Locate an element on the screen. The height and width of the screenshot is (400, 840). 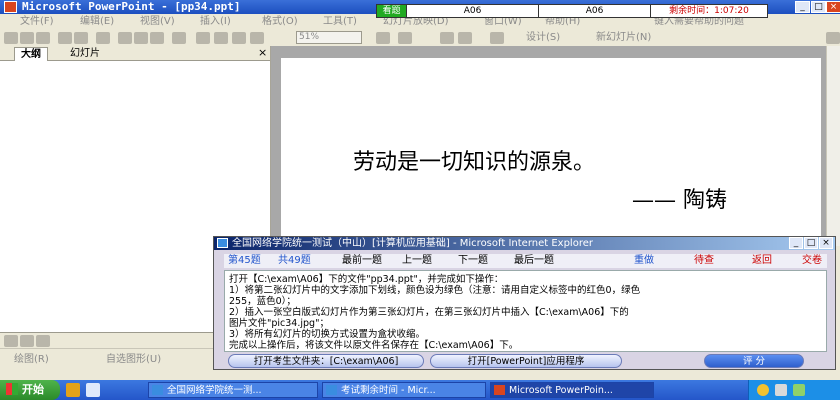
zoom-select: 51% is located at coordinates (329, 37).